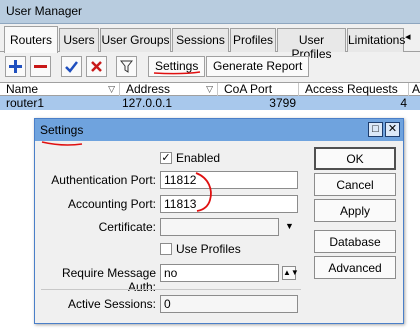 The height and width of the screenshot is (332, 420). Describe the element at coordinates (219, 273) in the screenshot. I see `require-msg-auth-select: no` at that location.